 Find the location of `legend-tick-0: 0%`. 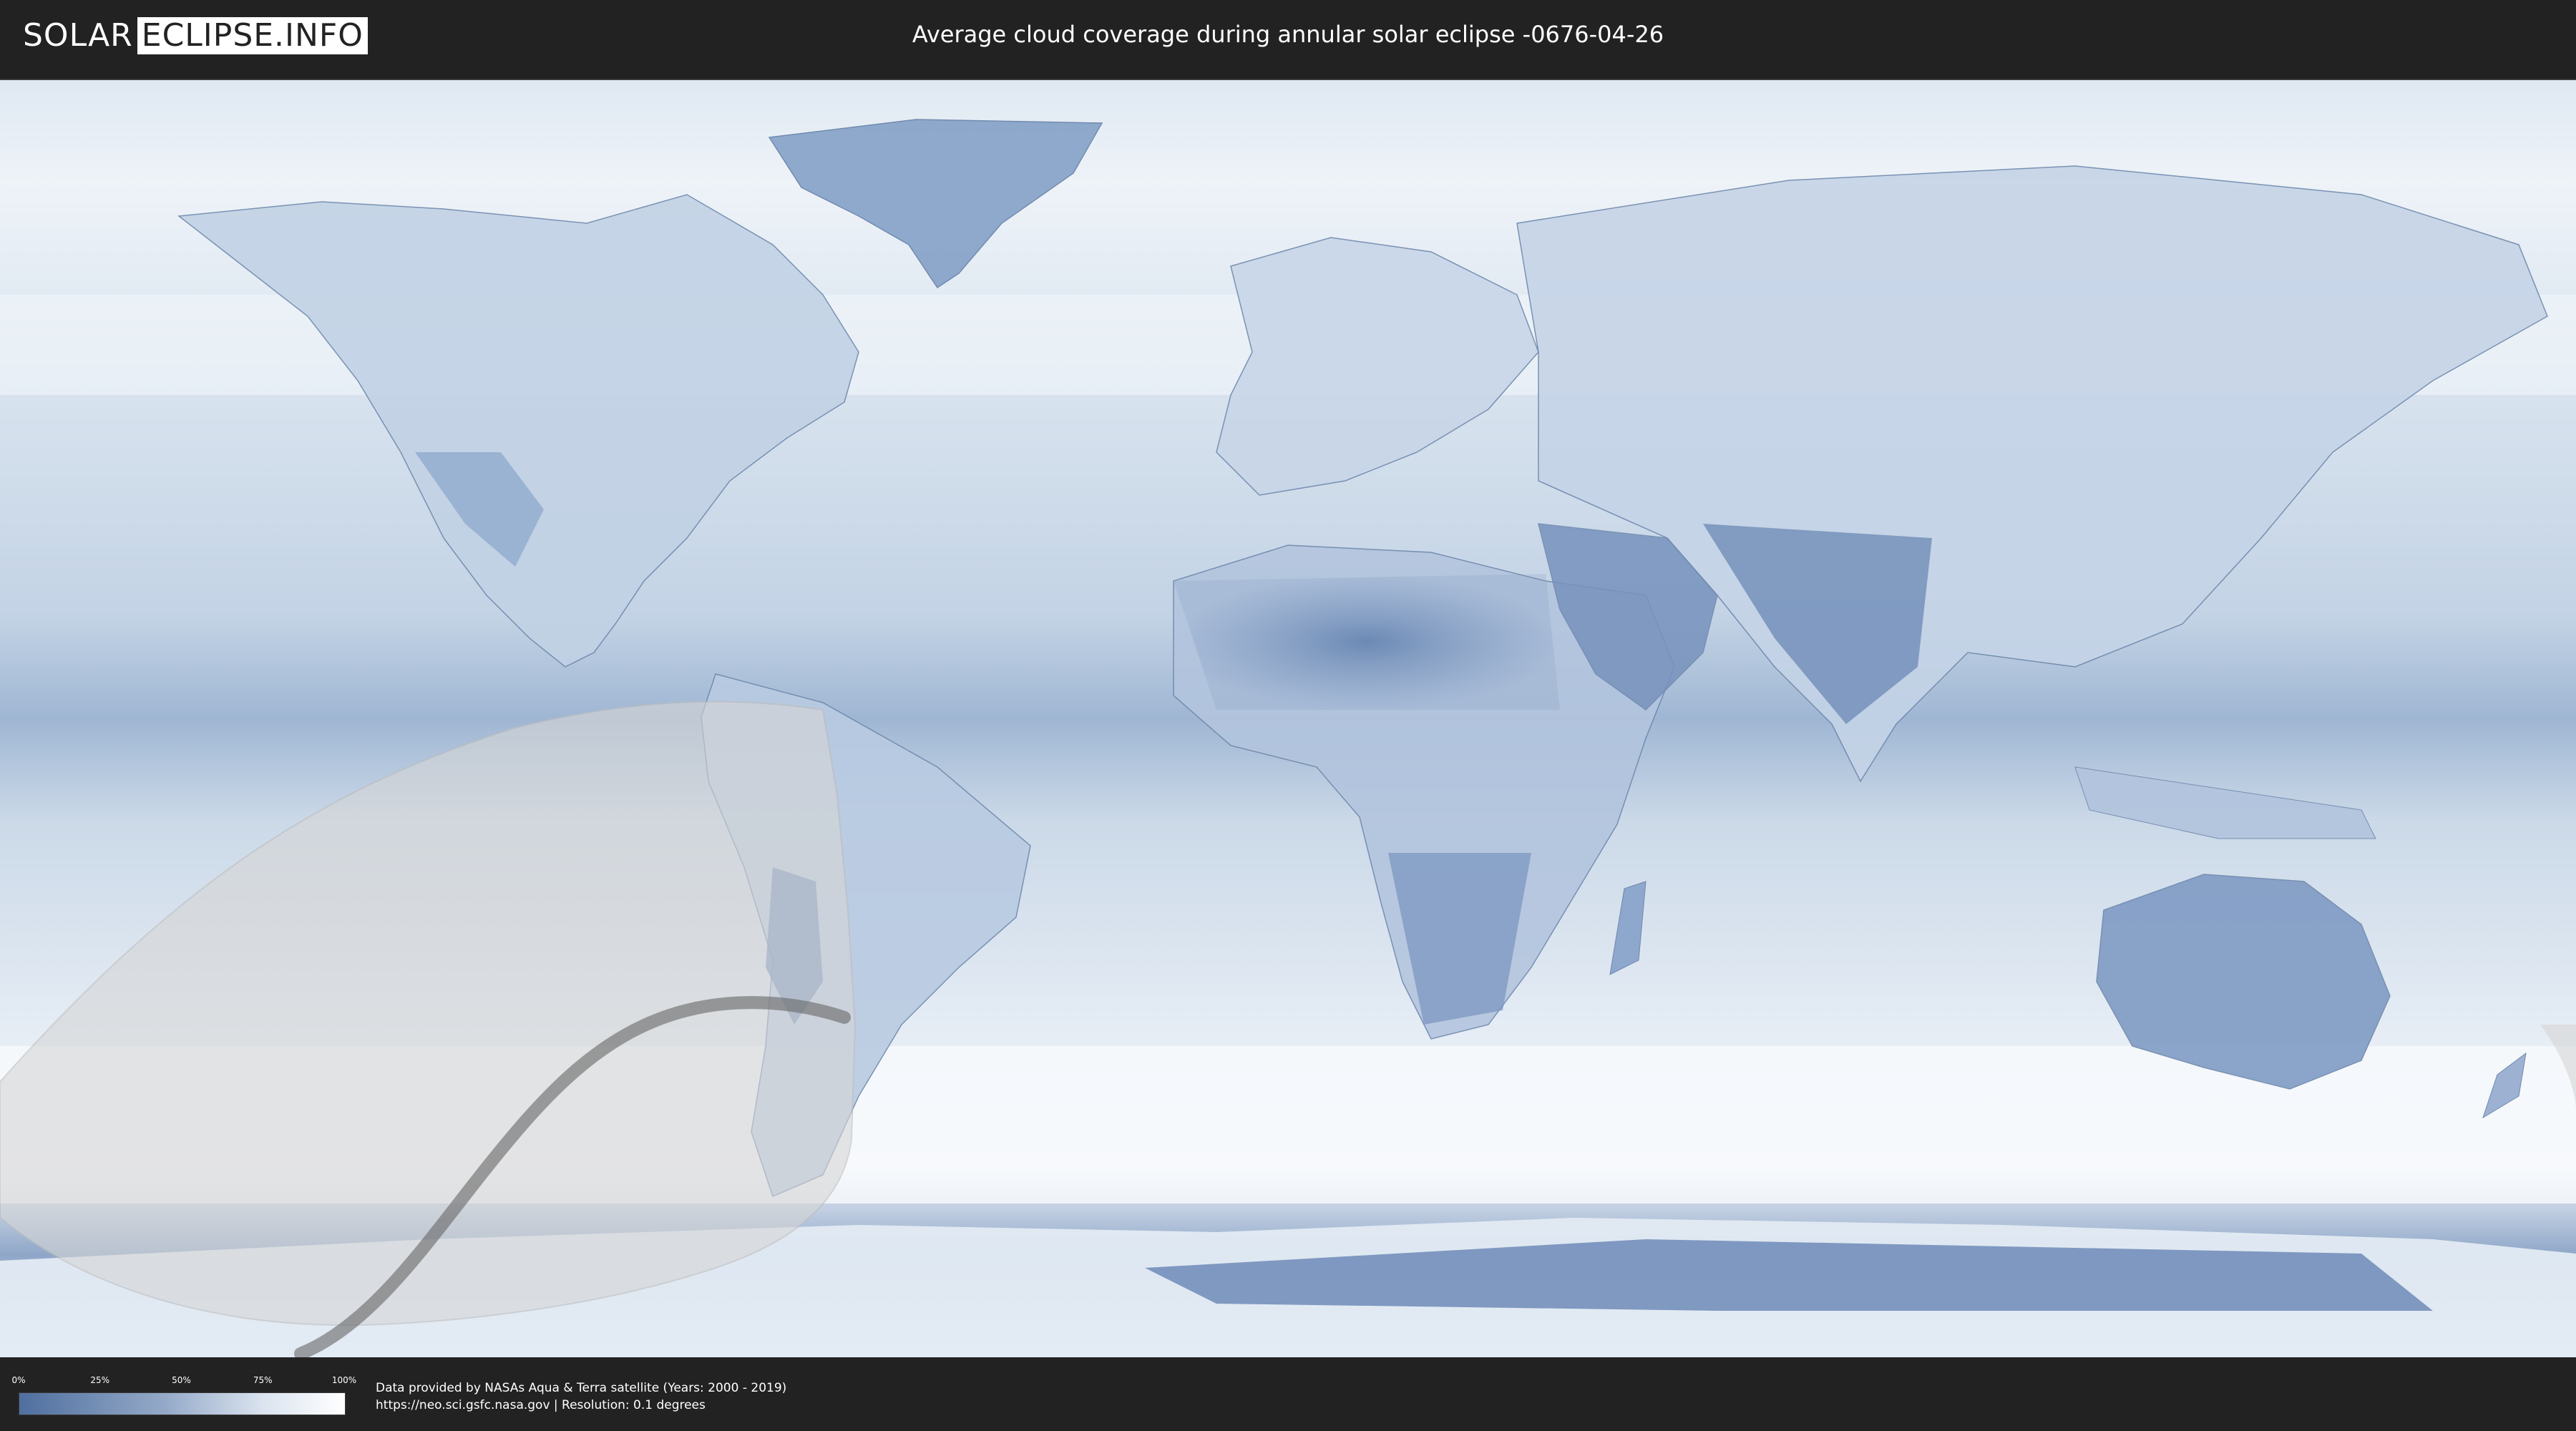

legend-tick-0: 0% is located at coordinates (18, 1380).